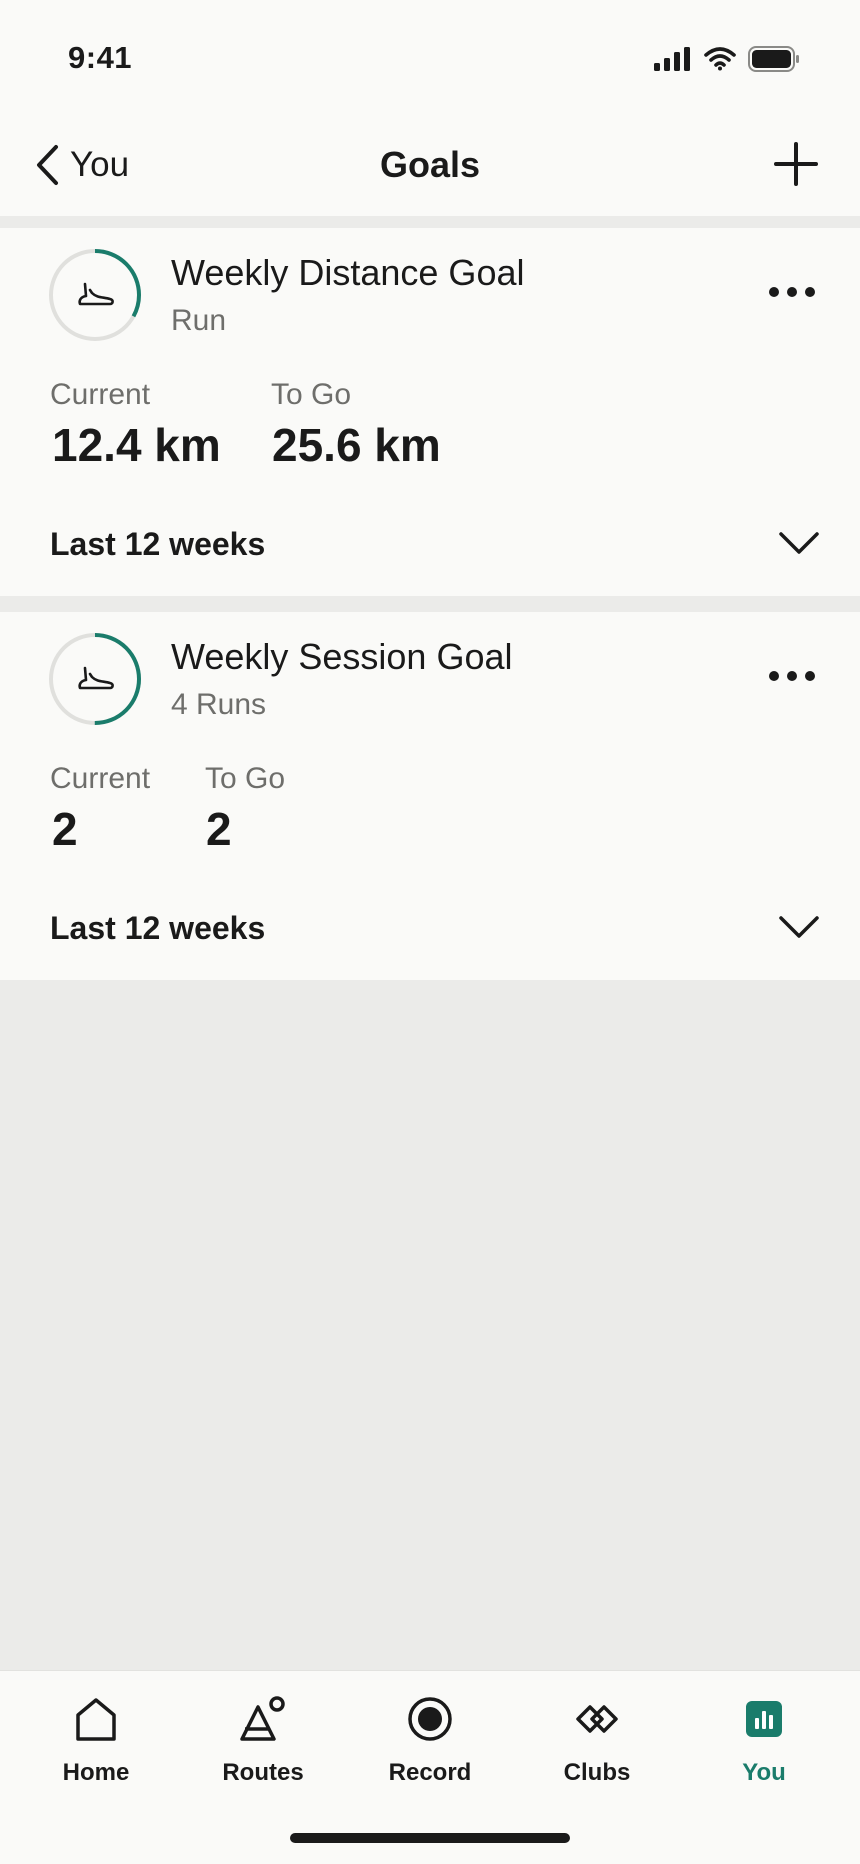 This screenshot has width=860, height=1864. I want to click on to-go-value: 25.6 km, so click(356, 445).